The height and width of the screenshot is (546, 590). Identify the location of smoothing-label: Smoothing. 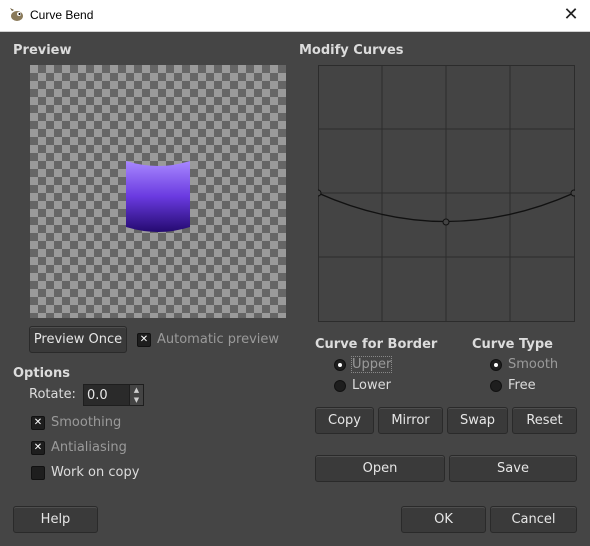
(86, 422).